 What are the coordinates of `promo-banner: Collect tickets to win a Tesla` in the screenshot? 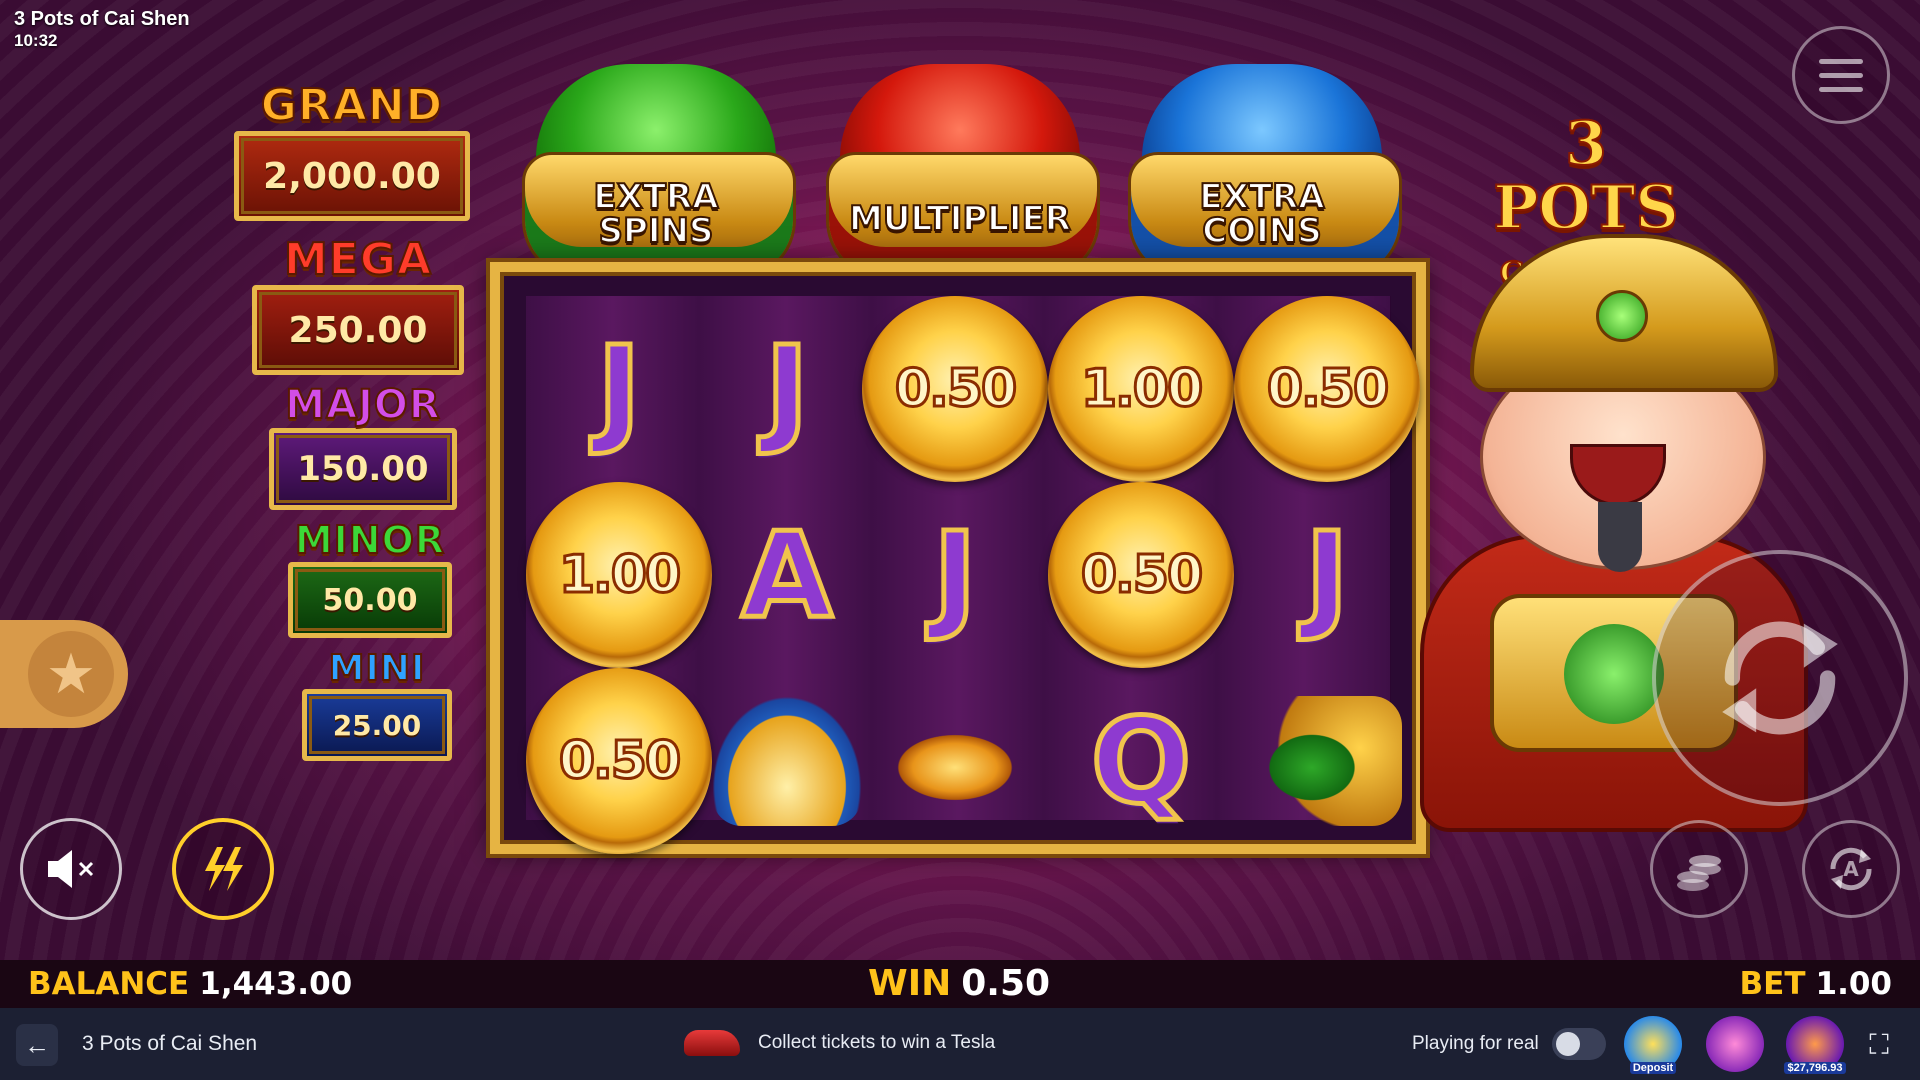 It's located at (839, 1043).